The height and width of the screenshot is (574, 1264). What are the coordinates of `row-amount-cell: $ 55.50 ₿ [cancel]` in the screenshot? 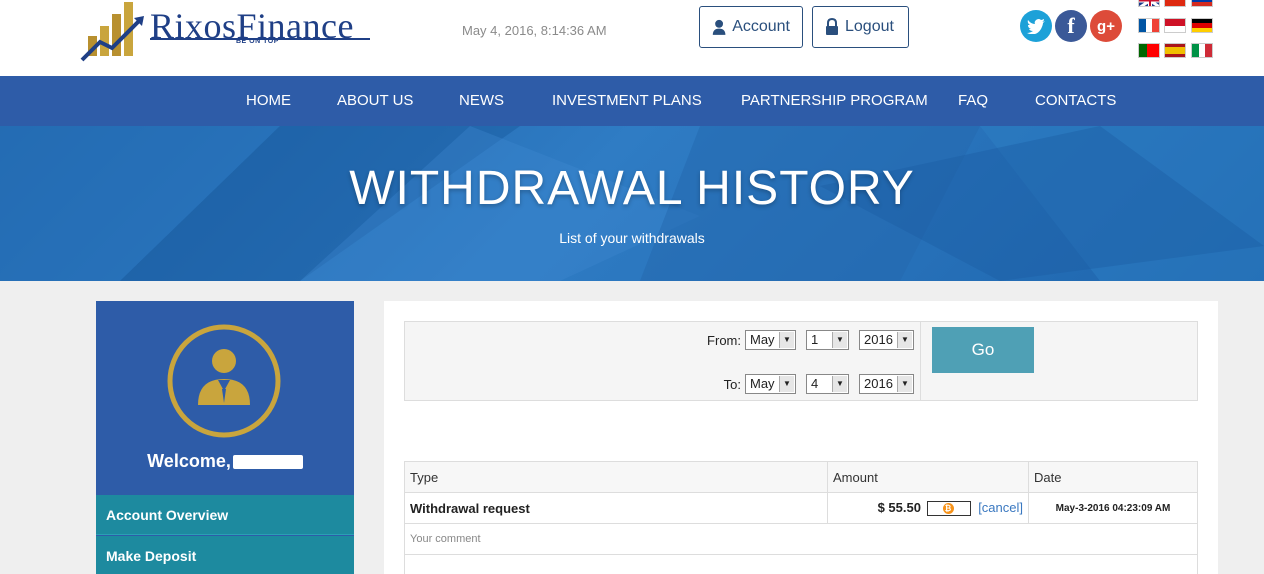 It's located at (928, 508).